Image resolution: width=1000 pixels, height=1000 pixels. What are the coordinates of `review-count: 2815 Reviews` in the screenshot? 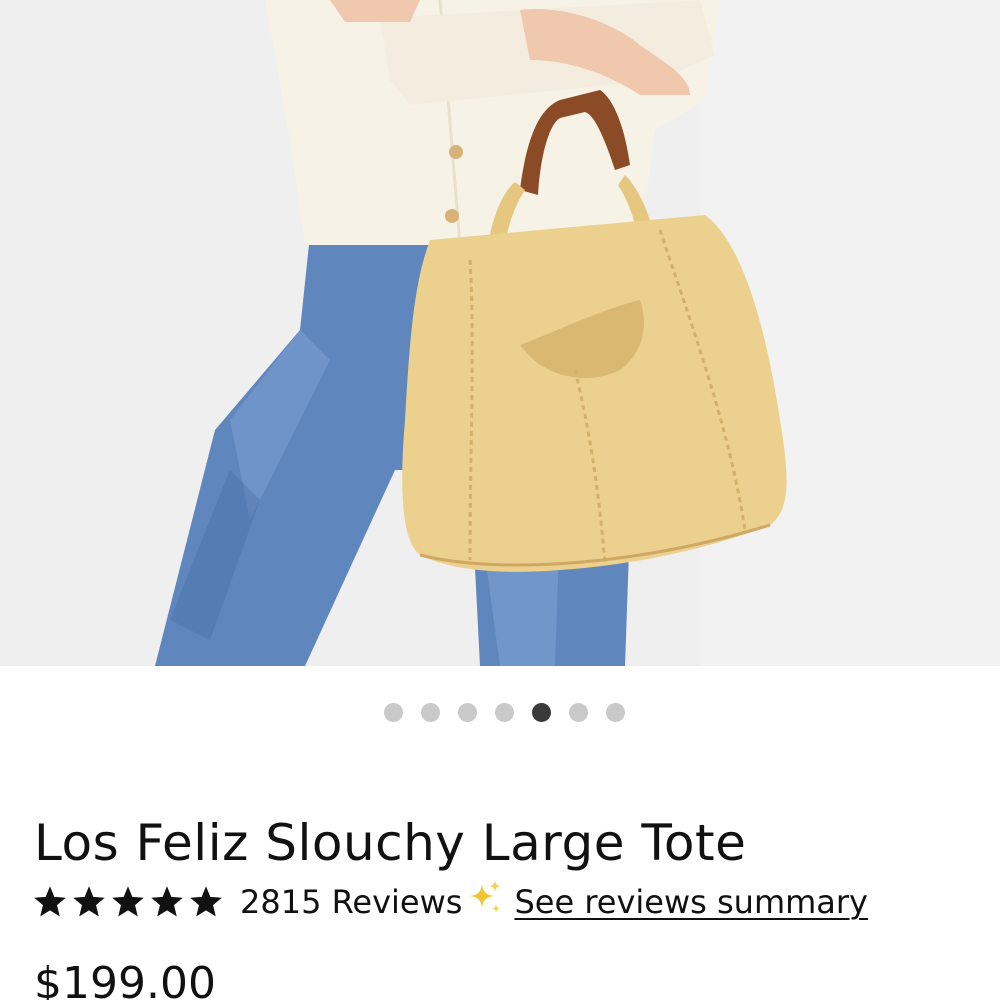 It's located at (351, 902).